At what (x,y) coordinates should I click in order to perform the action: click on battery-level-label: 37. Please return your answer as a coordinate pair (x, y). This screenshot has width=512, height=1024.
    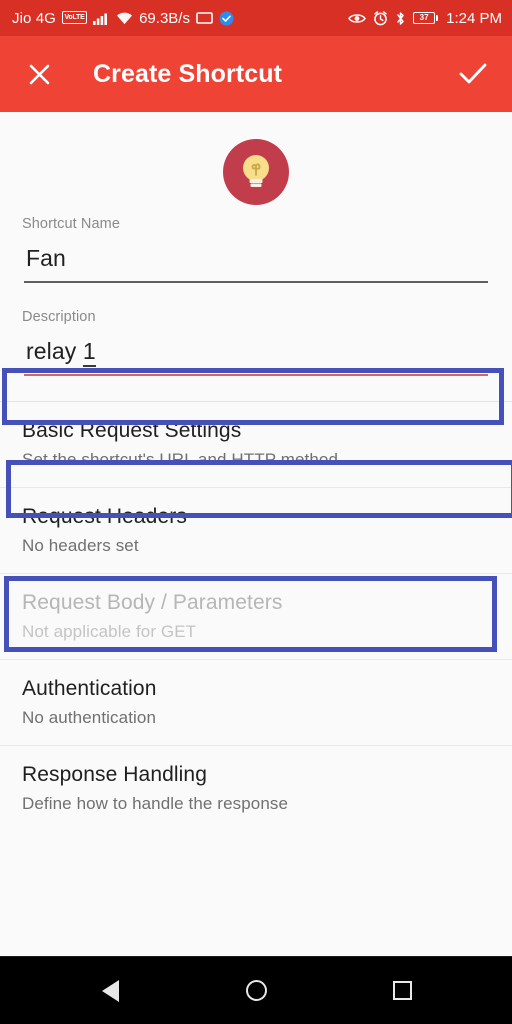
    Looking at the image, I should click on (424, 18).